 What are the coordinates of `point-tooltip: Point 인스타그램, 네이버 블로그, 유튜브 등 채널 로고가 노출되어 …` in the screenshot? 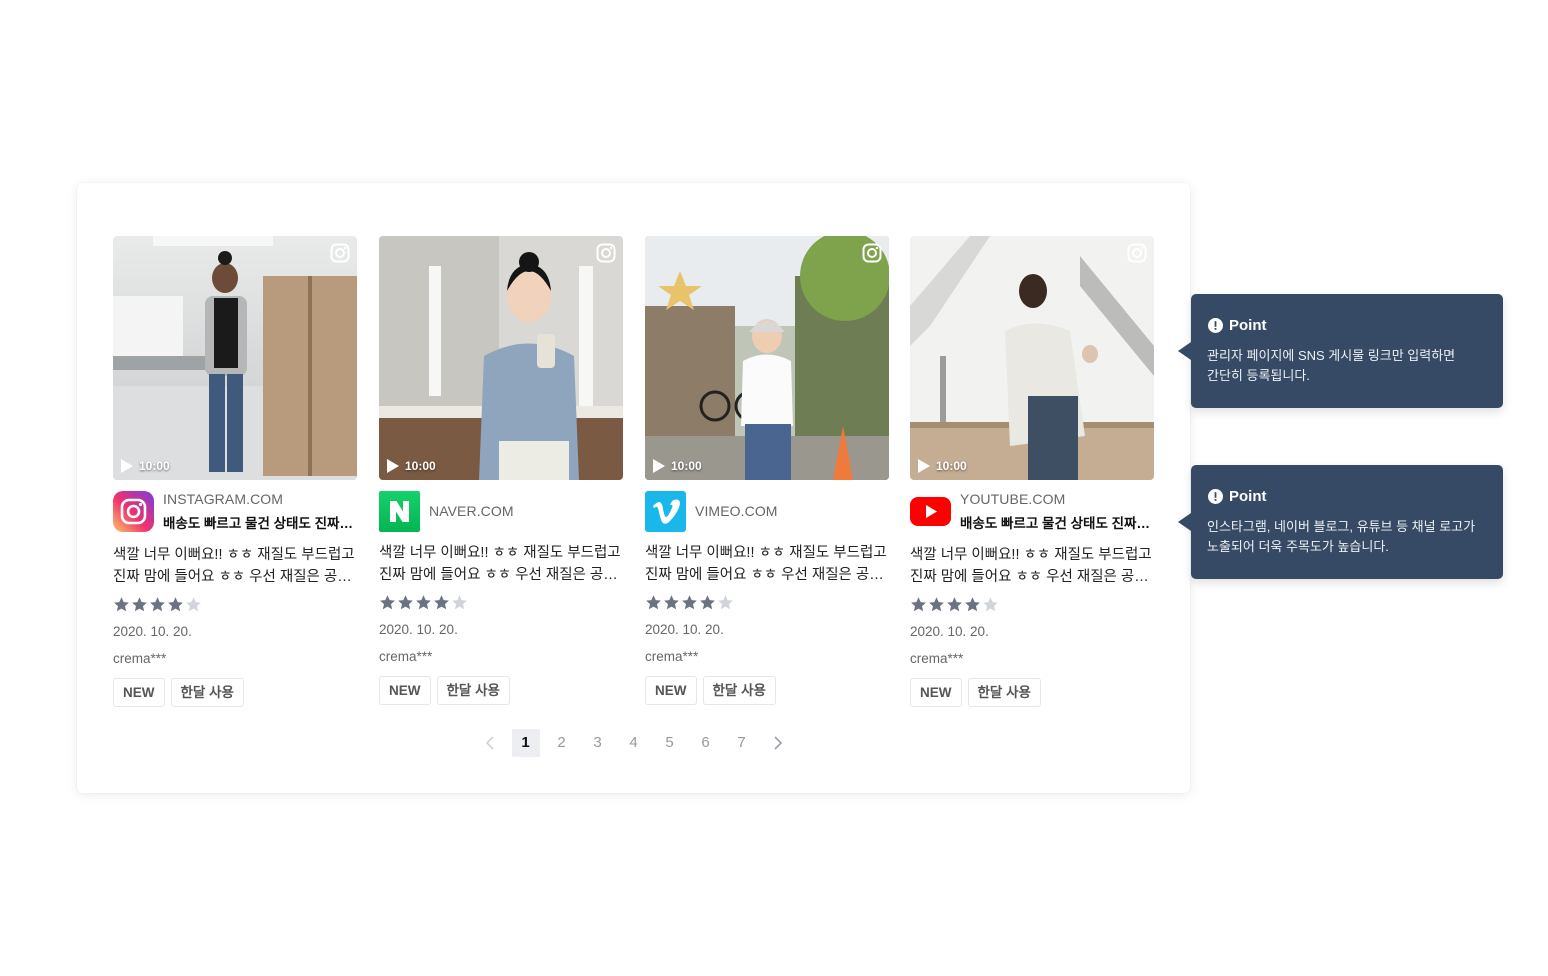 It's located at (1340, 522).